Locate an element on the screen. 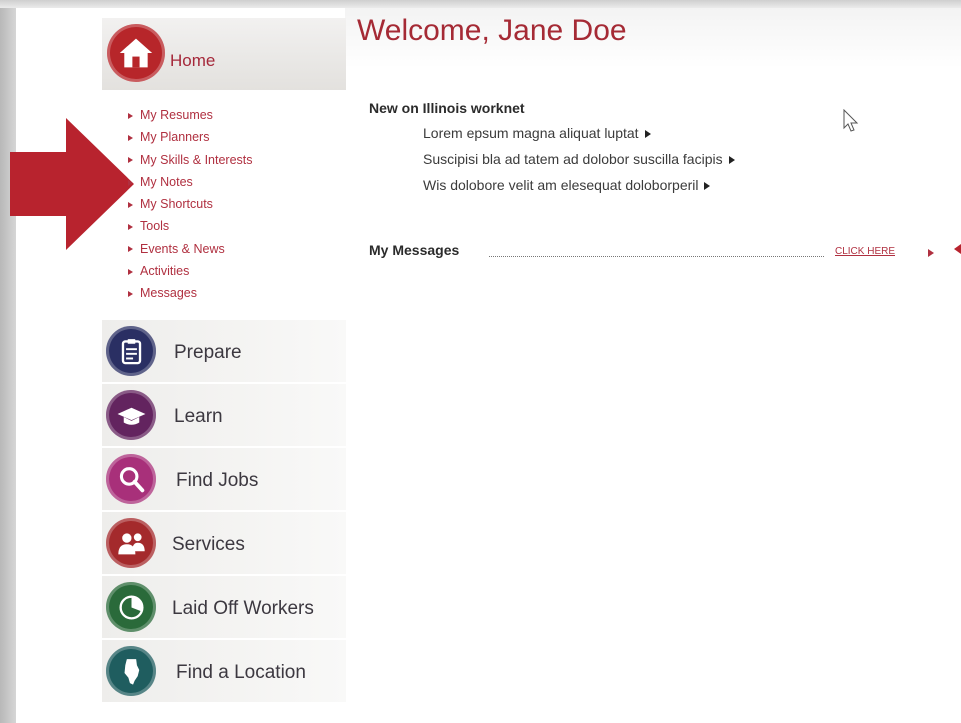 This screenshot has width=961, height=723. submenu-item-my-planners: My Planners is located at coordinates (190, 137).